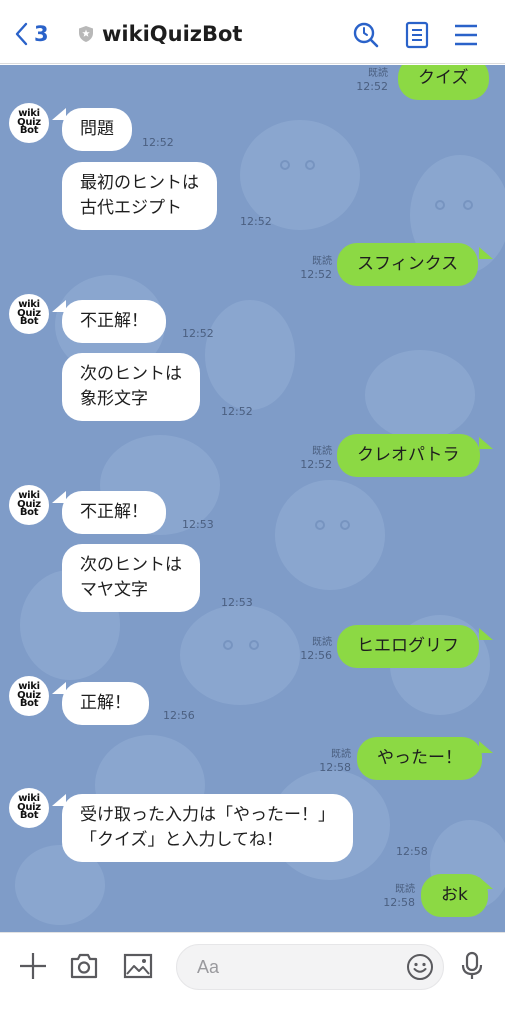 This screenshot has width=505, height=1015. Describe the element at coordinates (252, 32) in the screenshot. I see `chat-header: 3 wikiQuizBot` at that location.